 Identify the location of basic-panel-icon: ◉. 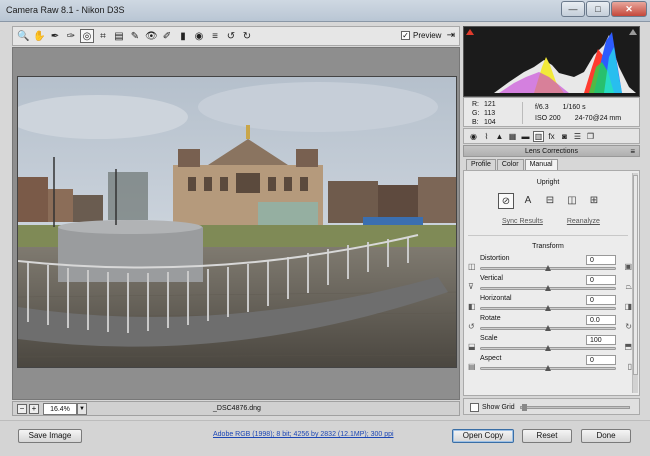
(473, 136).